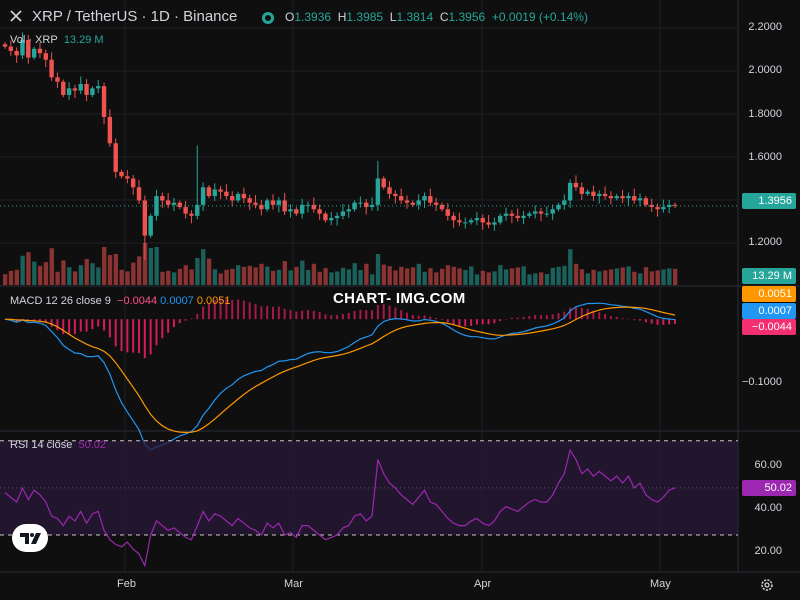  I want to click on macd-legend: MACD 12 26 close 9 −0.0044 0.0007 0.0051, so click(120, 301).